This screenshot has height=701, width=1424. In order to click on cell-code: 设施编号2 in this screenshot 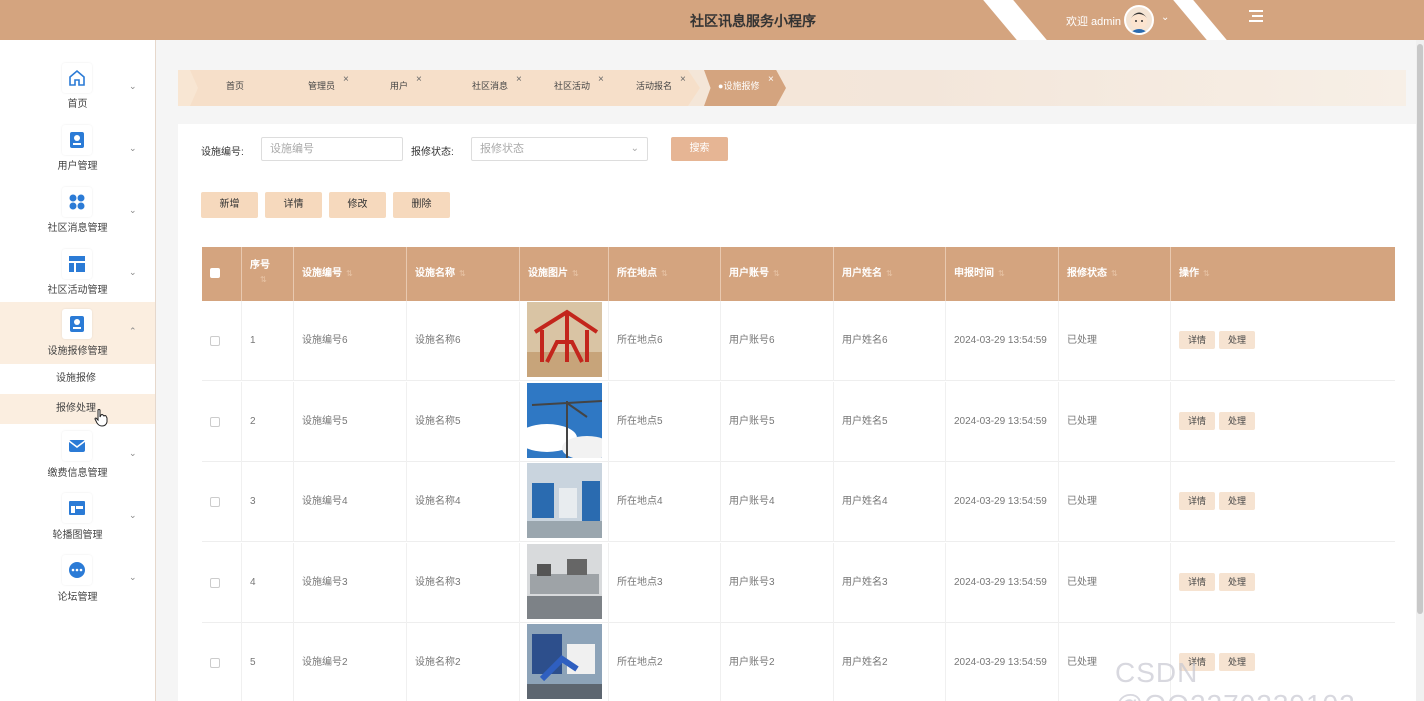, I will do `click(350, 662)`.